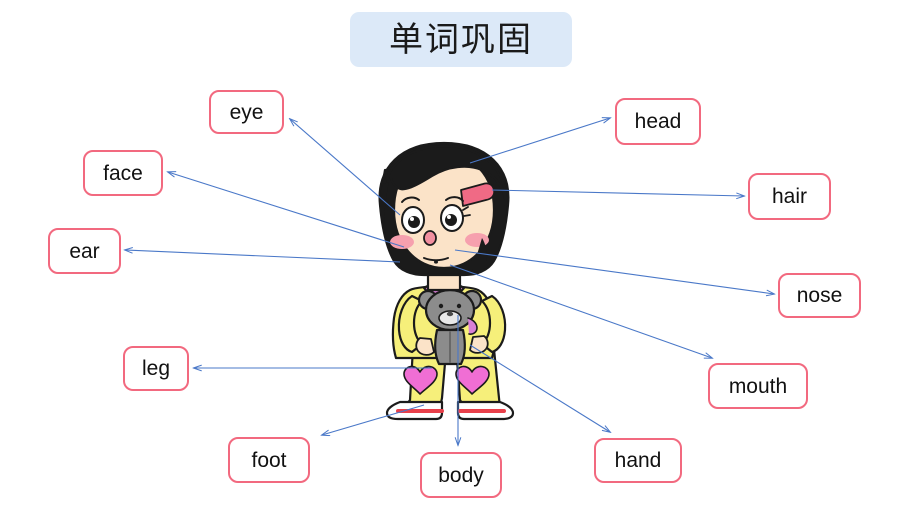 Image resolution: width=920 pixels, height=518 pixels. What do you see at coordinates (479, 257) in the screenshot?
I see `hair-sidelock-right` at bounding box center [479, 257].